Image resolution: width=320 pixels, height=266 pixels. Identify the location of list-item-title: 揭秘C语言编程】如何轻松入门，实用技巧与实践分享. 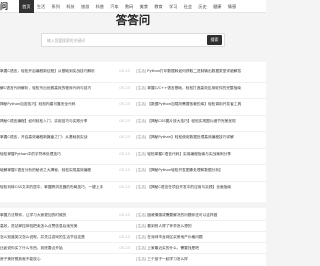
(56, 121).